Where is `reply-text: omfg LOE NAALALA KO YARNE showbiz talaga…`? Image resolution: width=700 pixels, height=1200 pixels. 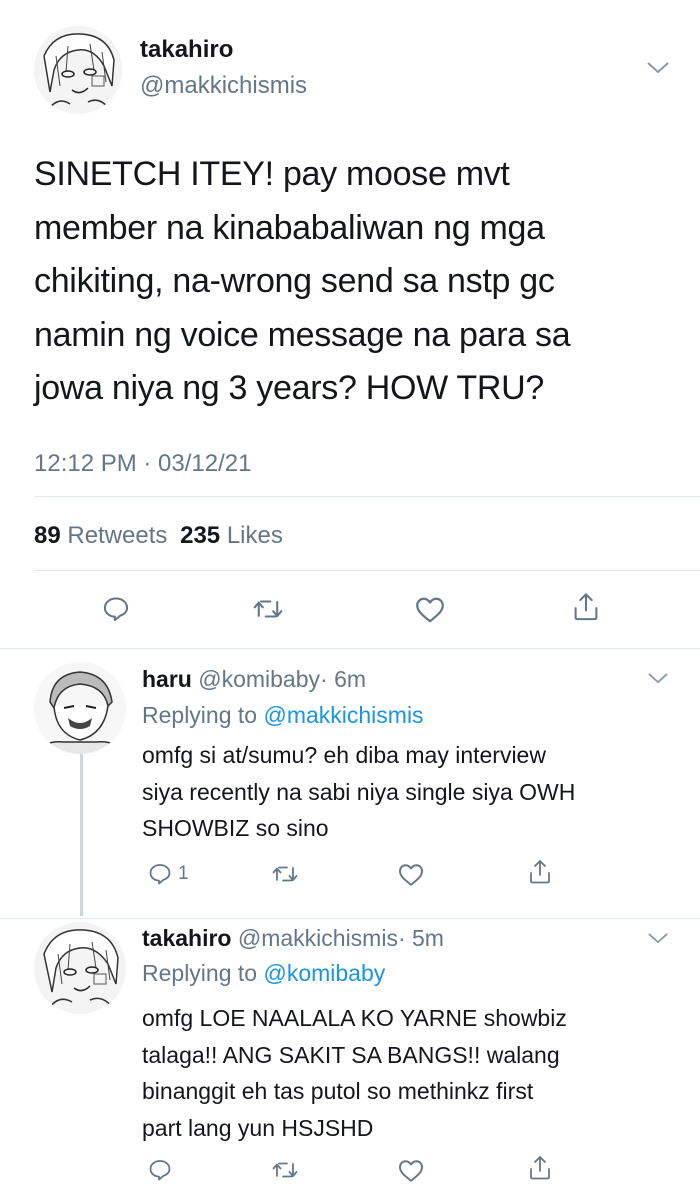 reply-text: omfg LOE NAALALA KO YARNE showbiz talaga… is located at coordinates (412, 1073).